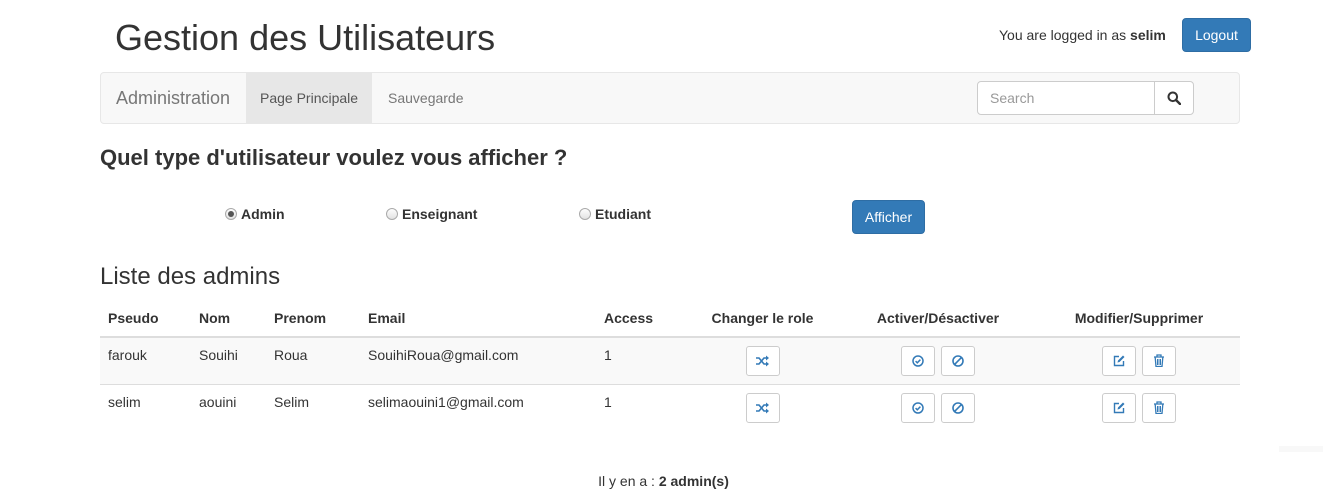 This screenshot has height=500, width=1327. I want to click on radio-label: Etudiant, so click(623, 214).